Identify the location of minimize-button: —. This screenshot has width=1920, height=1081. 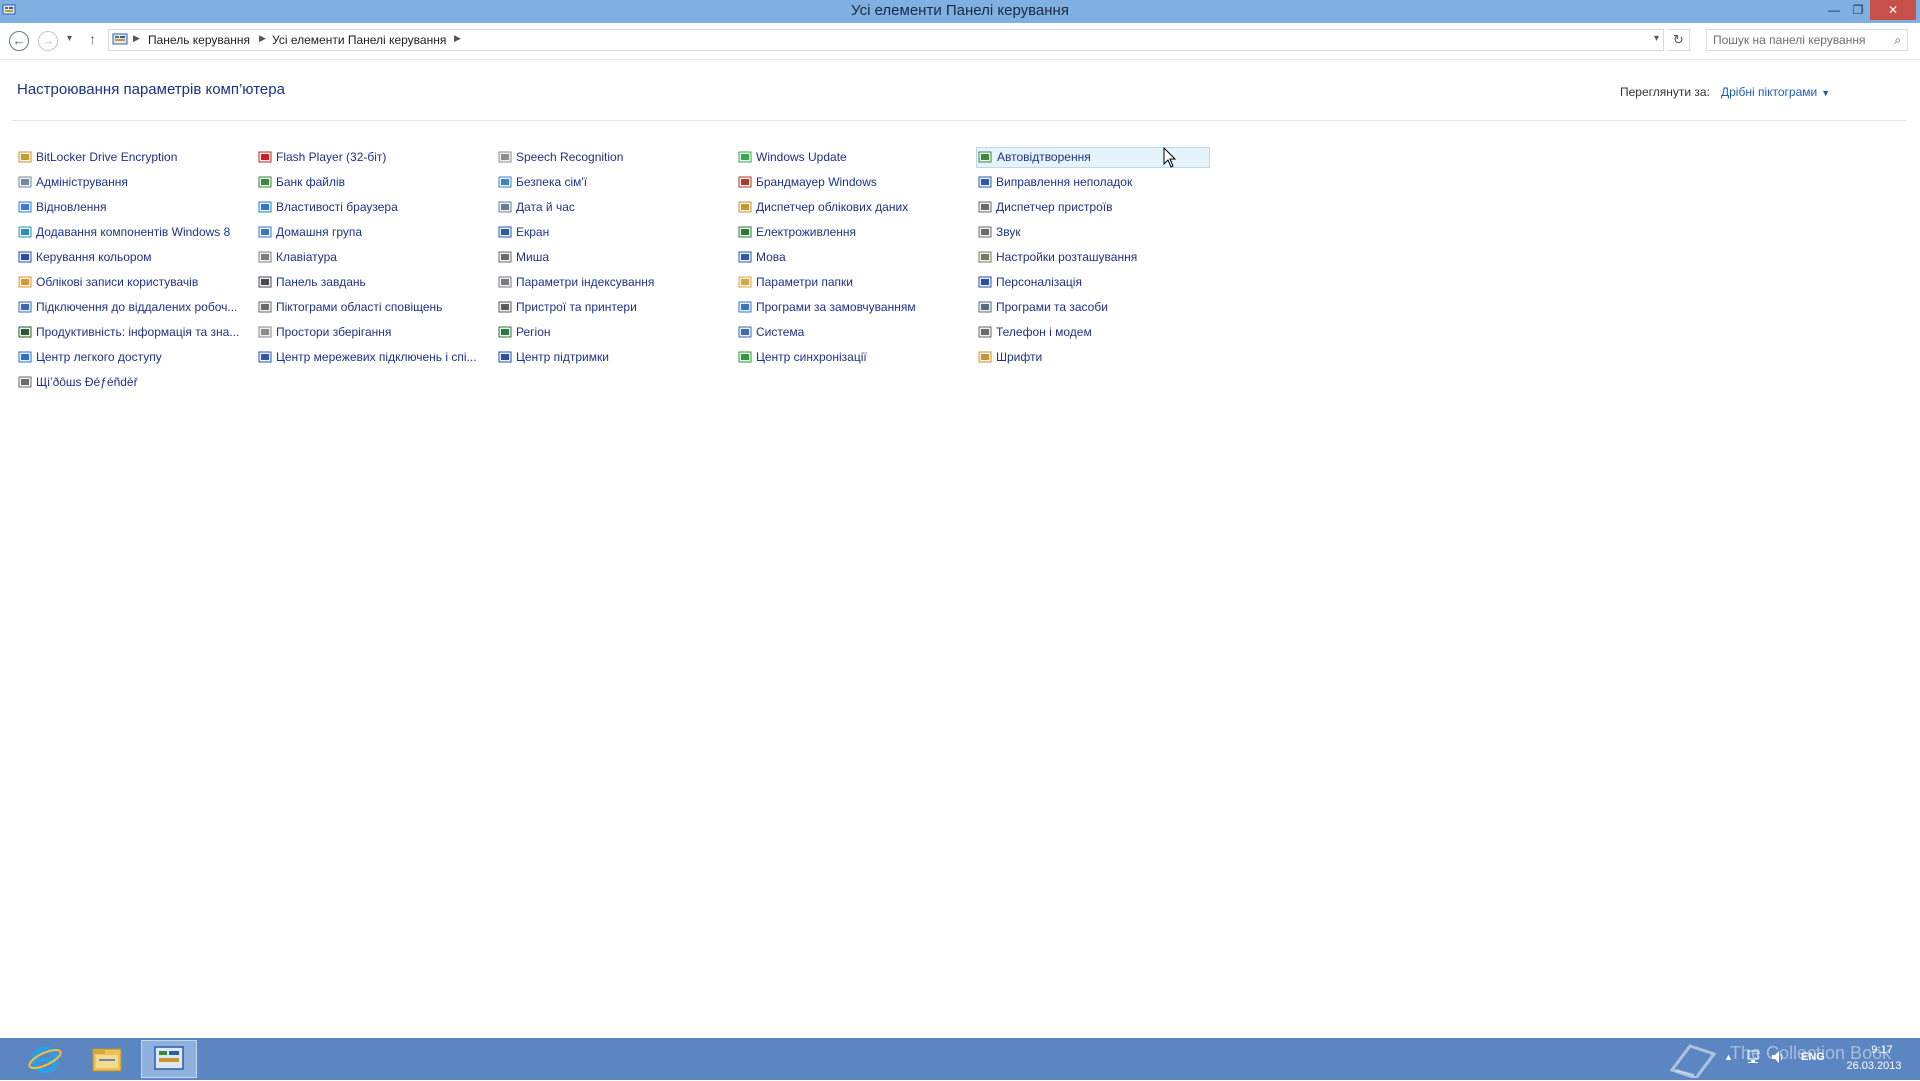
(1834, 10).